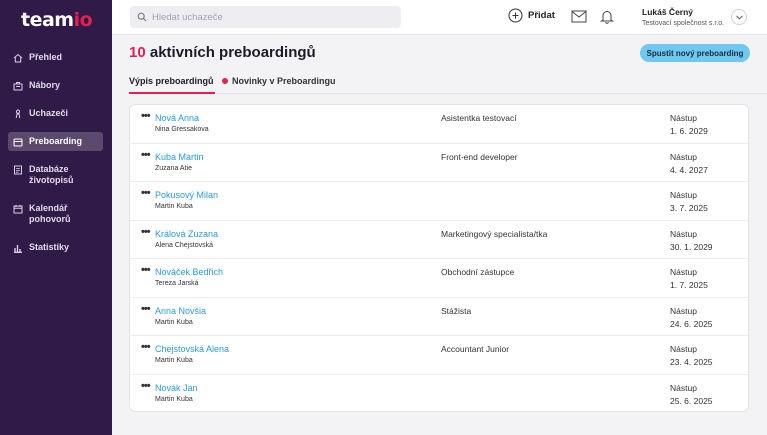  I want to click on plus-circle-icon, so click(515, 15).